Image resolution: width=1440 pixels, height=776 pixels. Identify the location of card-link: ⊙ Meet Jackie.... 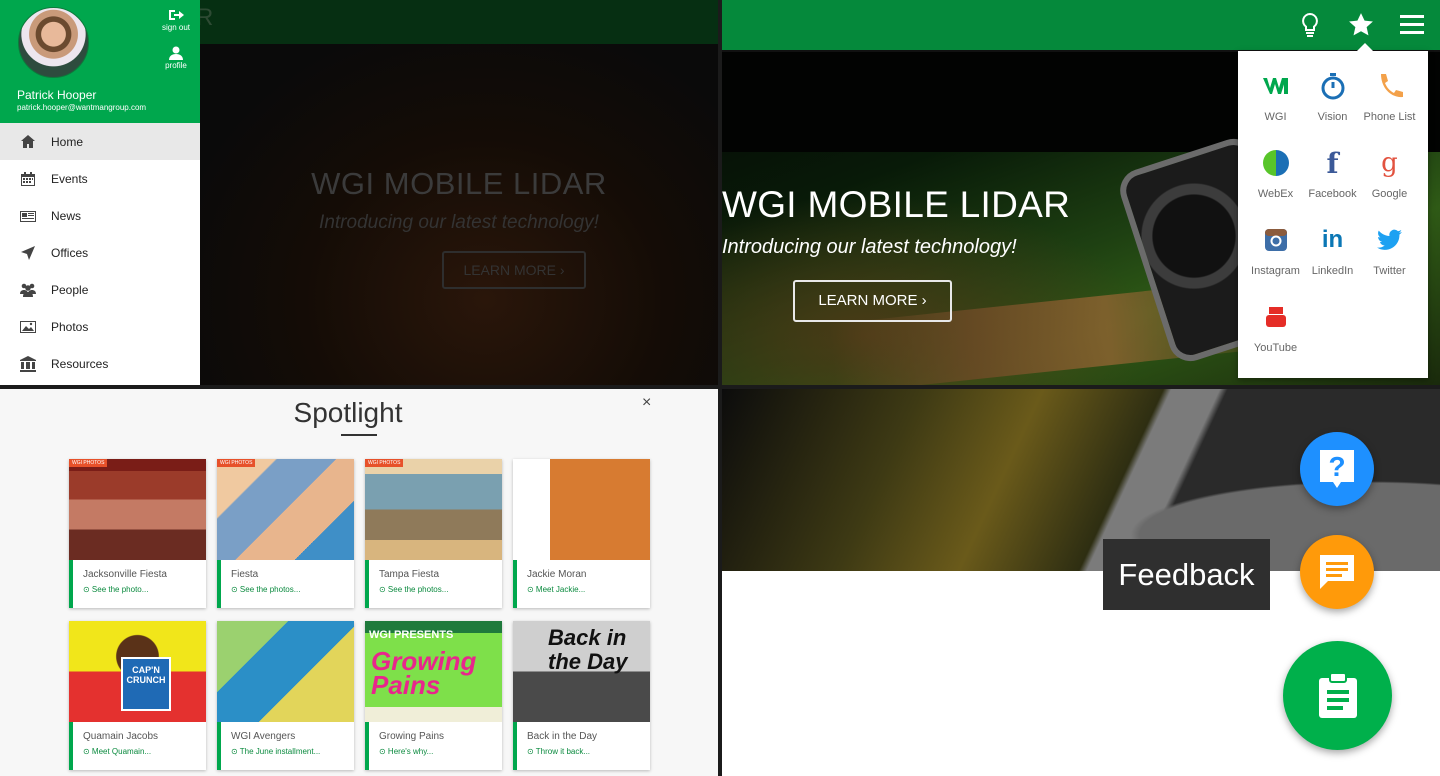
(588, 589).